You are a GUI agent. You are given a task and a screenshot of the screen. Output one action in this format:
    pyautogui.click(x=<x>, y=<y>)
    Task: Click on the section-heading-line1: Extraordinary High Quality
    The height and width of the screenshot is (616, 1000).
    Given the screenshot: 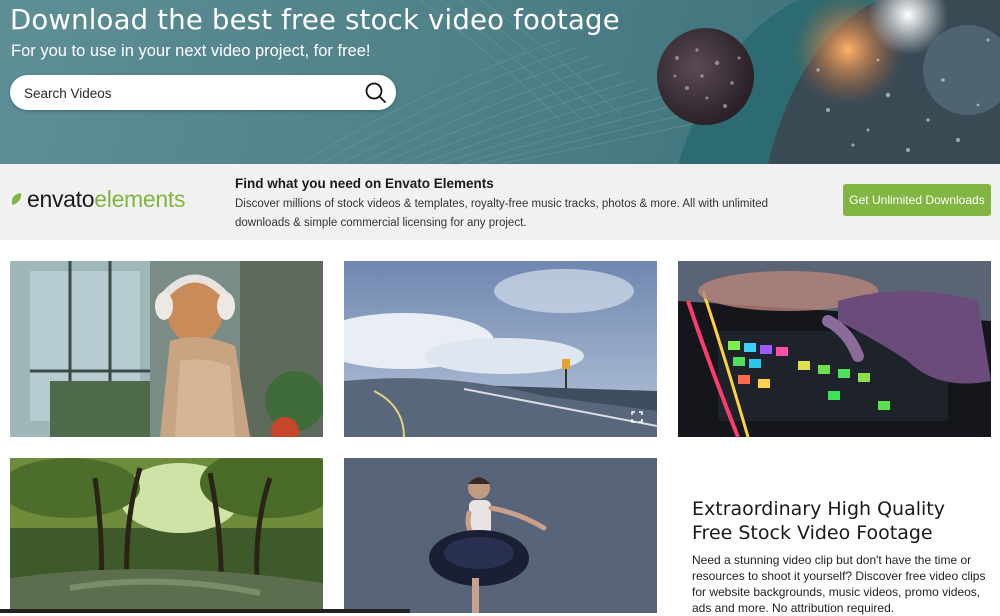 What is the action you would take?
    pyautogui.click(x=818, y=509)
    